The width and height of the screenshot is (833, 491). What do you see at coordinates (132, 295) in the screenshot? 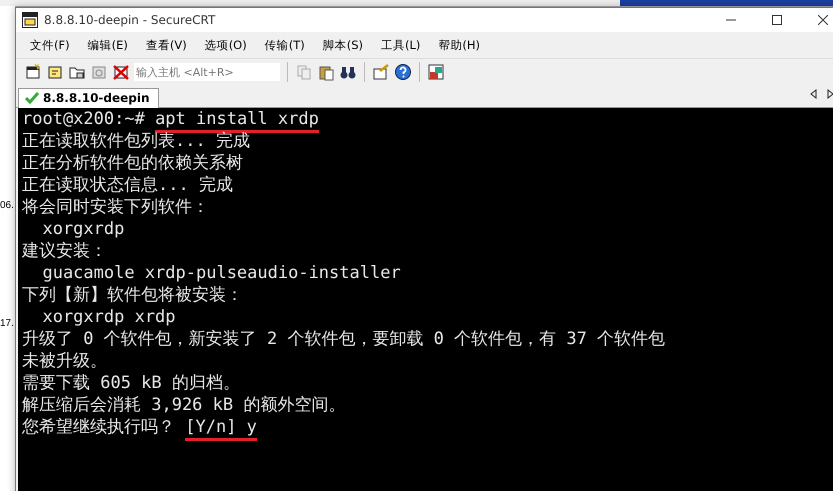
I see `terminal-text: 下列【新】软件包将被安装：` at bounding box center [132, 295].